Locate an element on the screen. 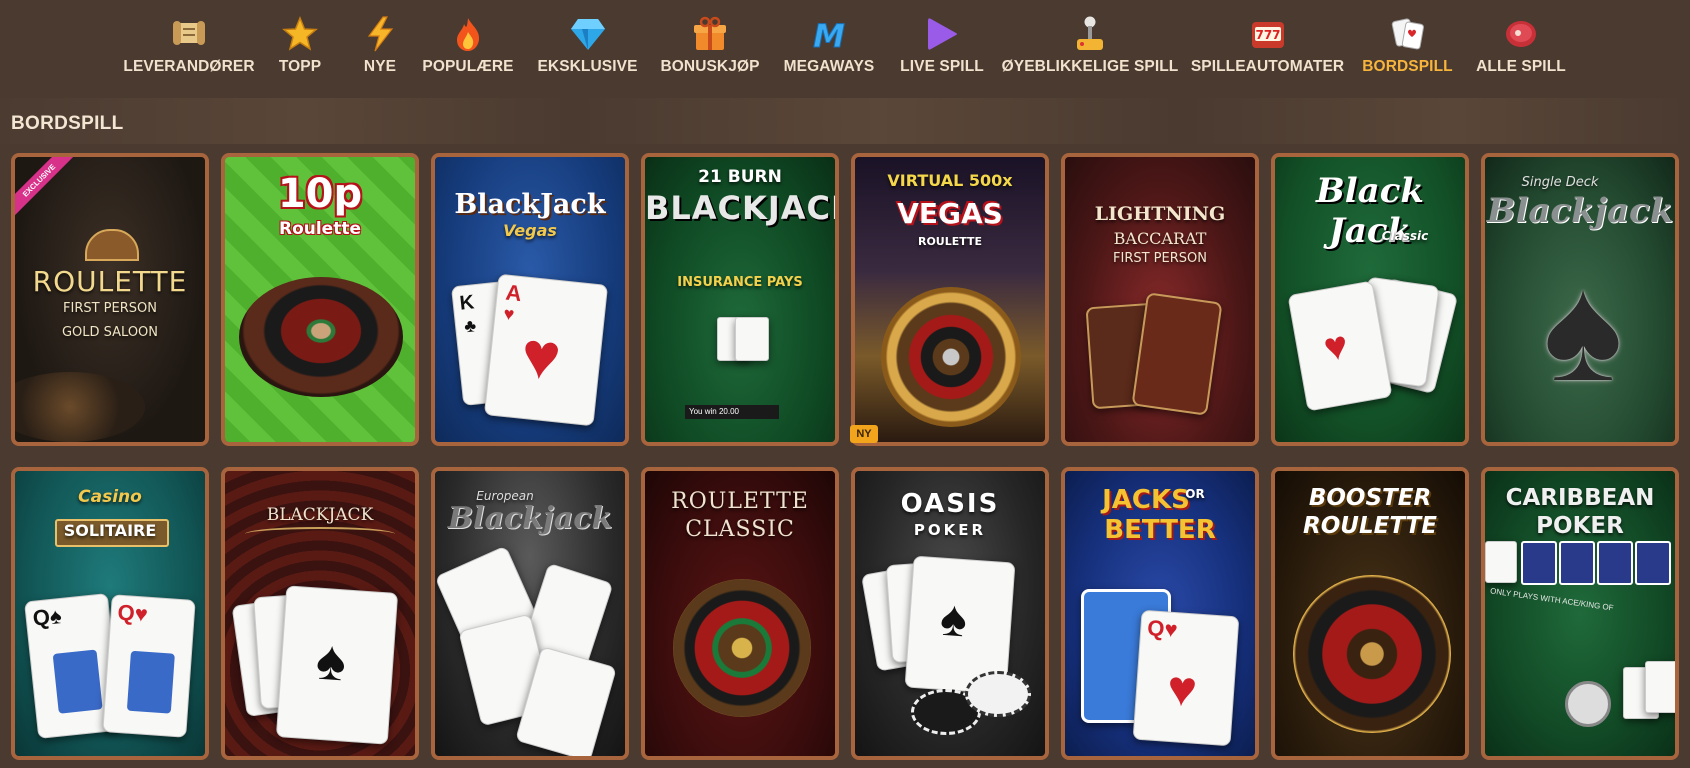 This screenshot has height=768, width=1690. game-tile-european-blackjack: European Blackjack is located at coordinates (530, 613).